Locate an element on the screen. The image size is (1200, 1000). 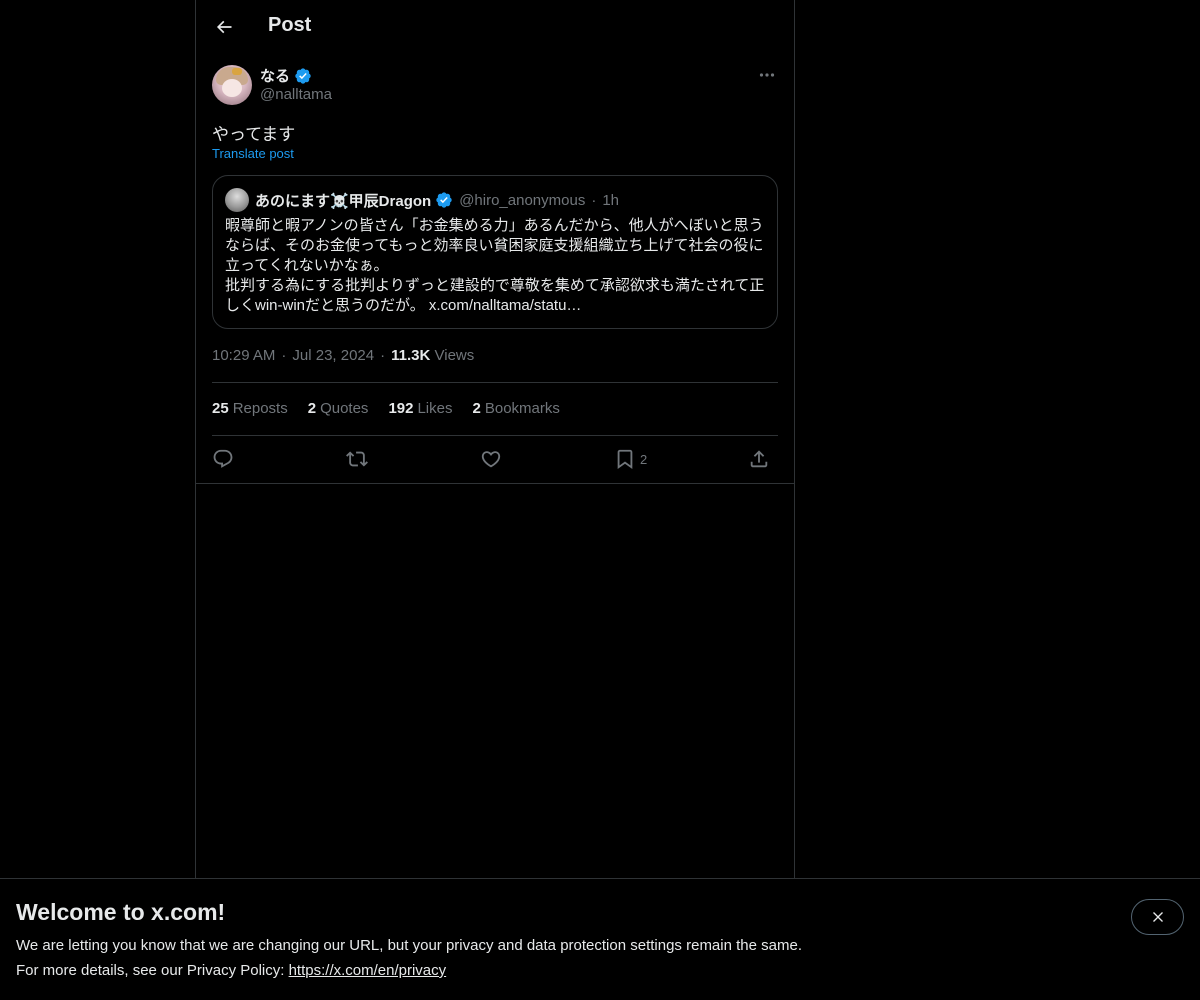
quoted-display-name: あのにます☠️甲辰Dragon is located at coordinates (343, 201).